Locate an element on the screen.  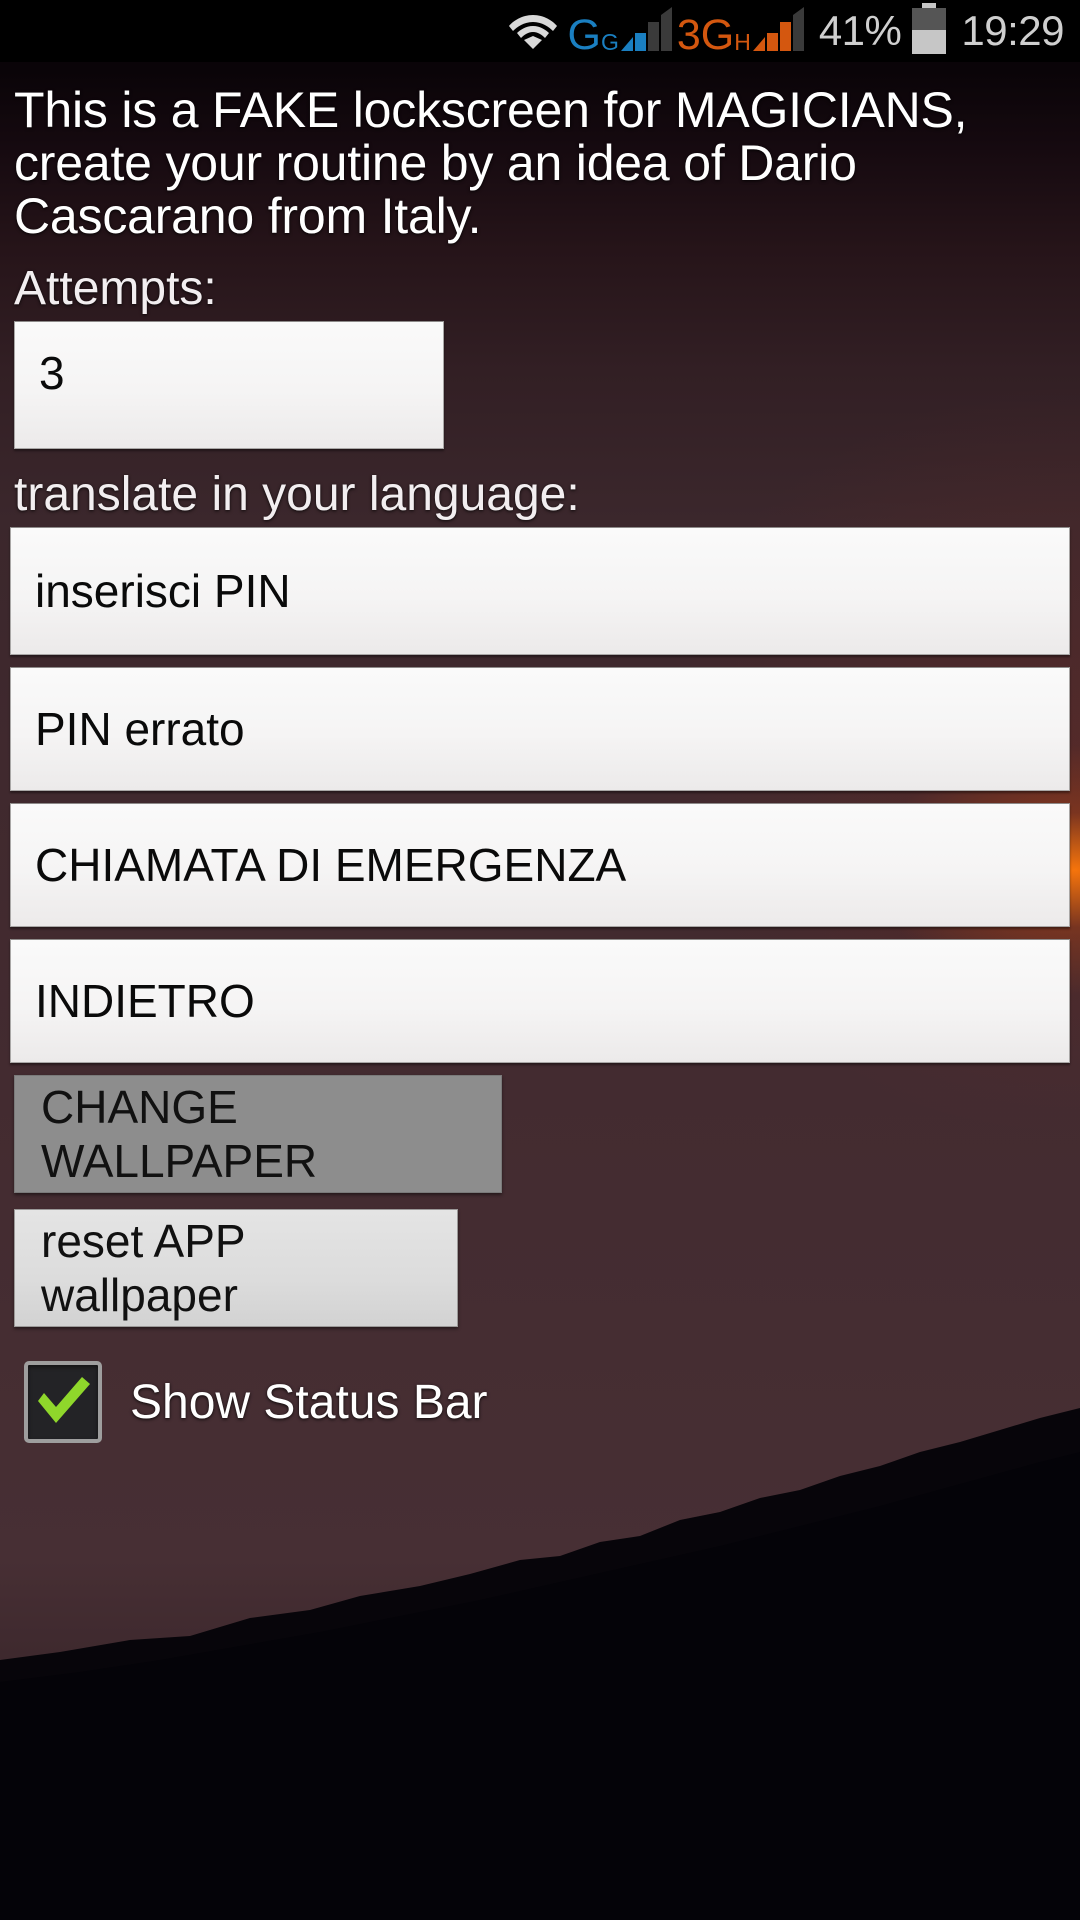
buttons-group: CHANGE WALLPAPER reset APP wallpaper is located at coordinates (540, 1201).